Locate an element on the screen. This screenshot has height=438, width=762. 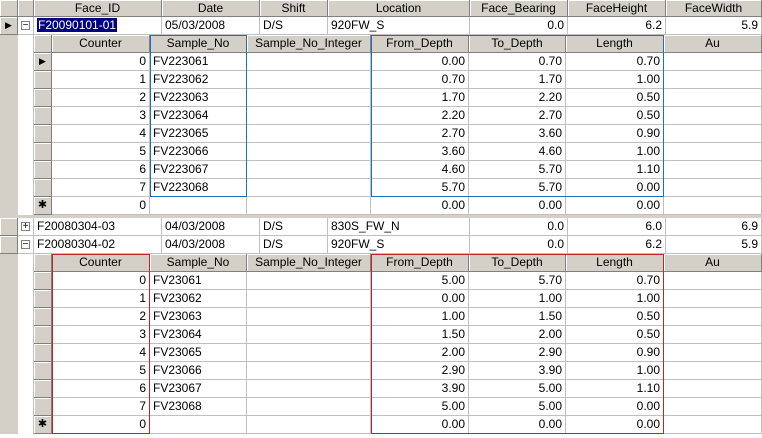
expand-icon: + is located at coordinates (25, 227).